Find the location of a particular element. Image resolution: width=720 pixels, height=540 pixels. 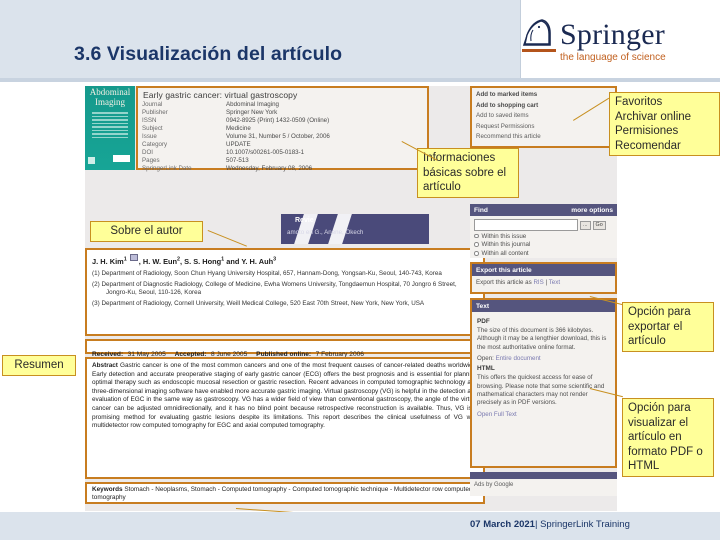

logo-underline is located at coordinates (539, 50).